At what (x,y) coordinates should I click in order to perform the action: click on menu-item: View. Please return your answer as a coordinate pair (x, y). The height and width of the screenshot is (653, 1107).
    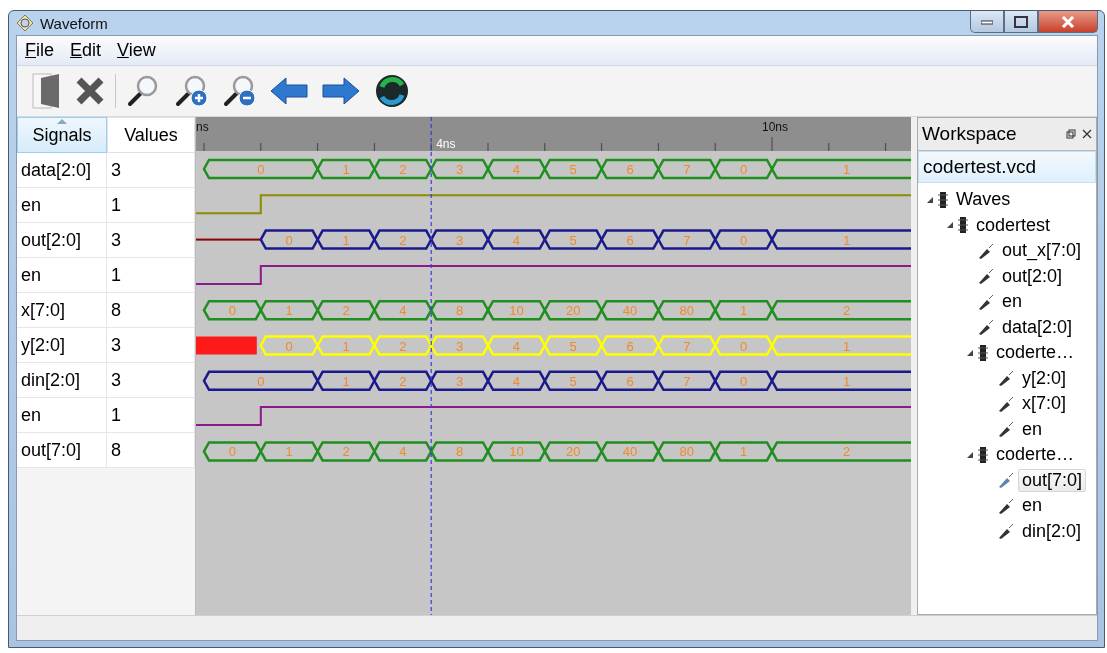
    Looking at the image, I should click on (136, 50).